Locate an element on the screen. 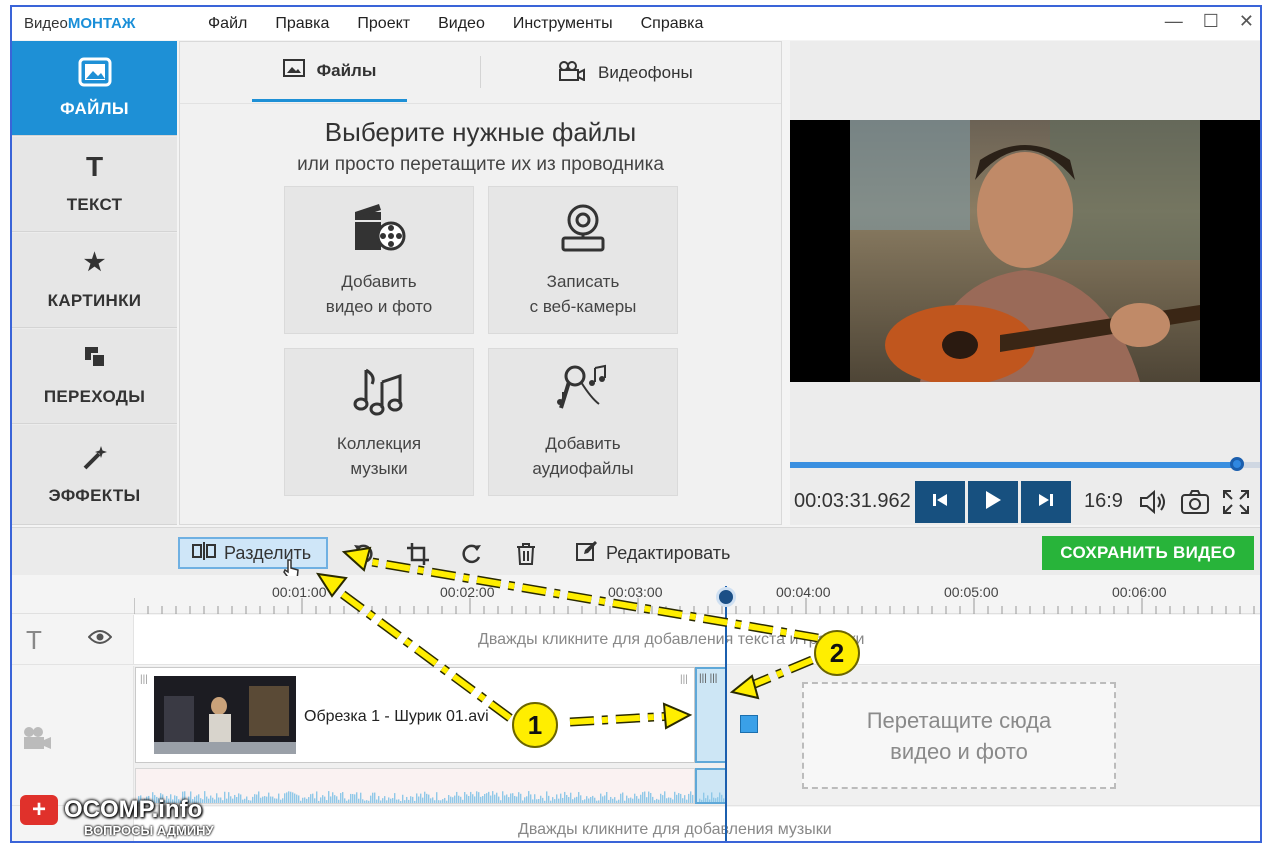 The image size is (1270, 851). annotation-arrows is located at coordinates (567, 638).